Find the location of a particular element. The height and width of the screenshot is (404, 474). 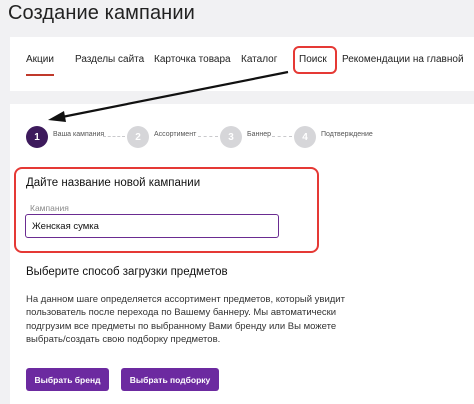

tab-promotions: Акции is located at coordinates (40, 59).